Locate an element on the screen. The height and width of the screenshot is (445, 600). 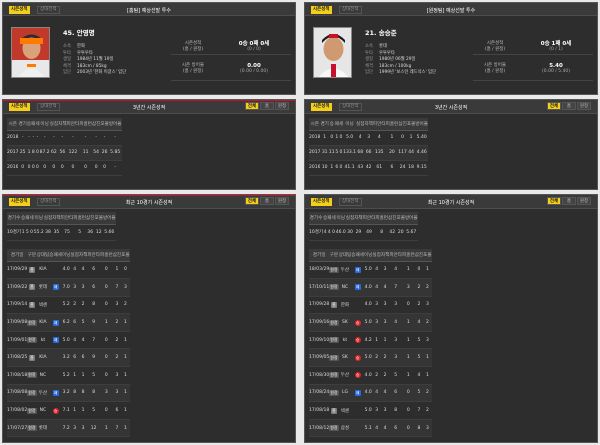
home-away-tag: 홈 is located at coordinates (32, 287).